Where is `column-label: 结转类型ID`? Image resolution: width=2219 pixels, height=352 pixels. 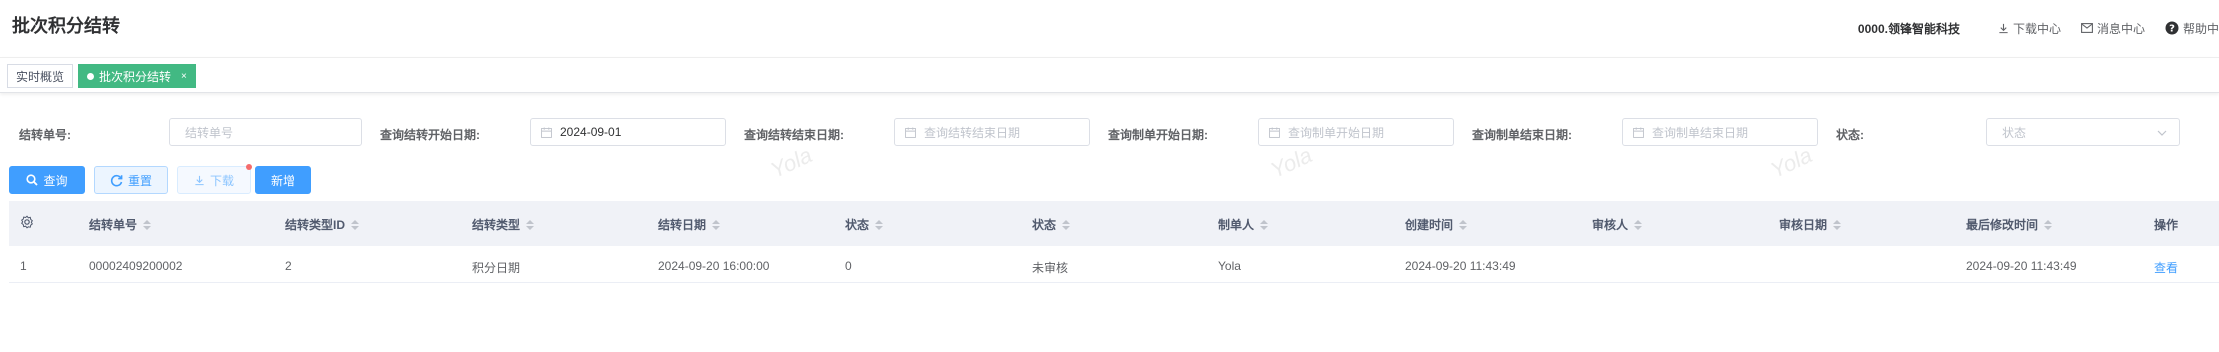 column-label: 结转类型ID is located at coordinates (315, 225).